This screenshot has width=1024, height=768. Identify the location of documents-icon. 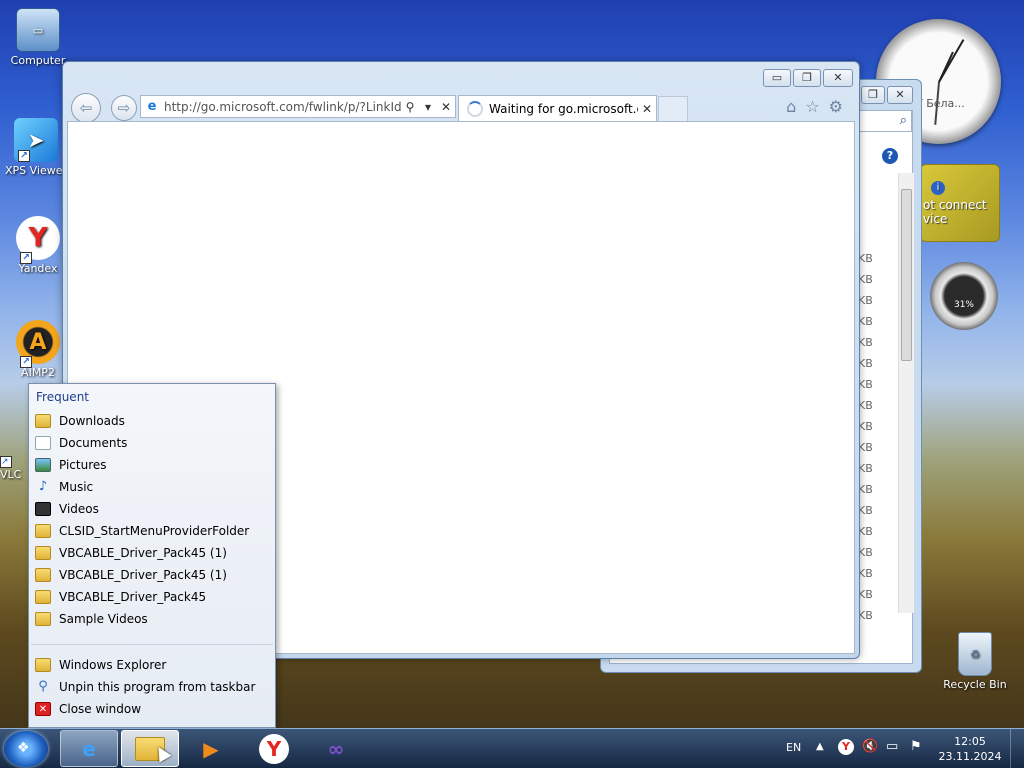
(43, 443).